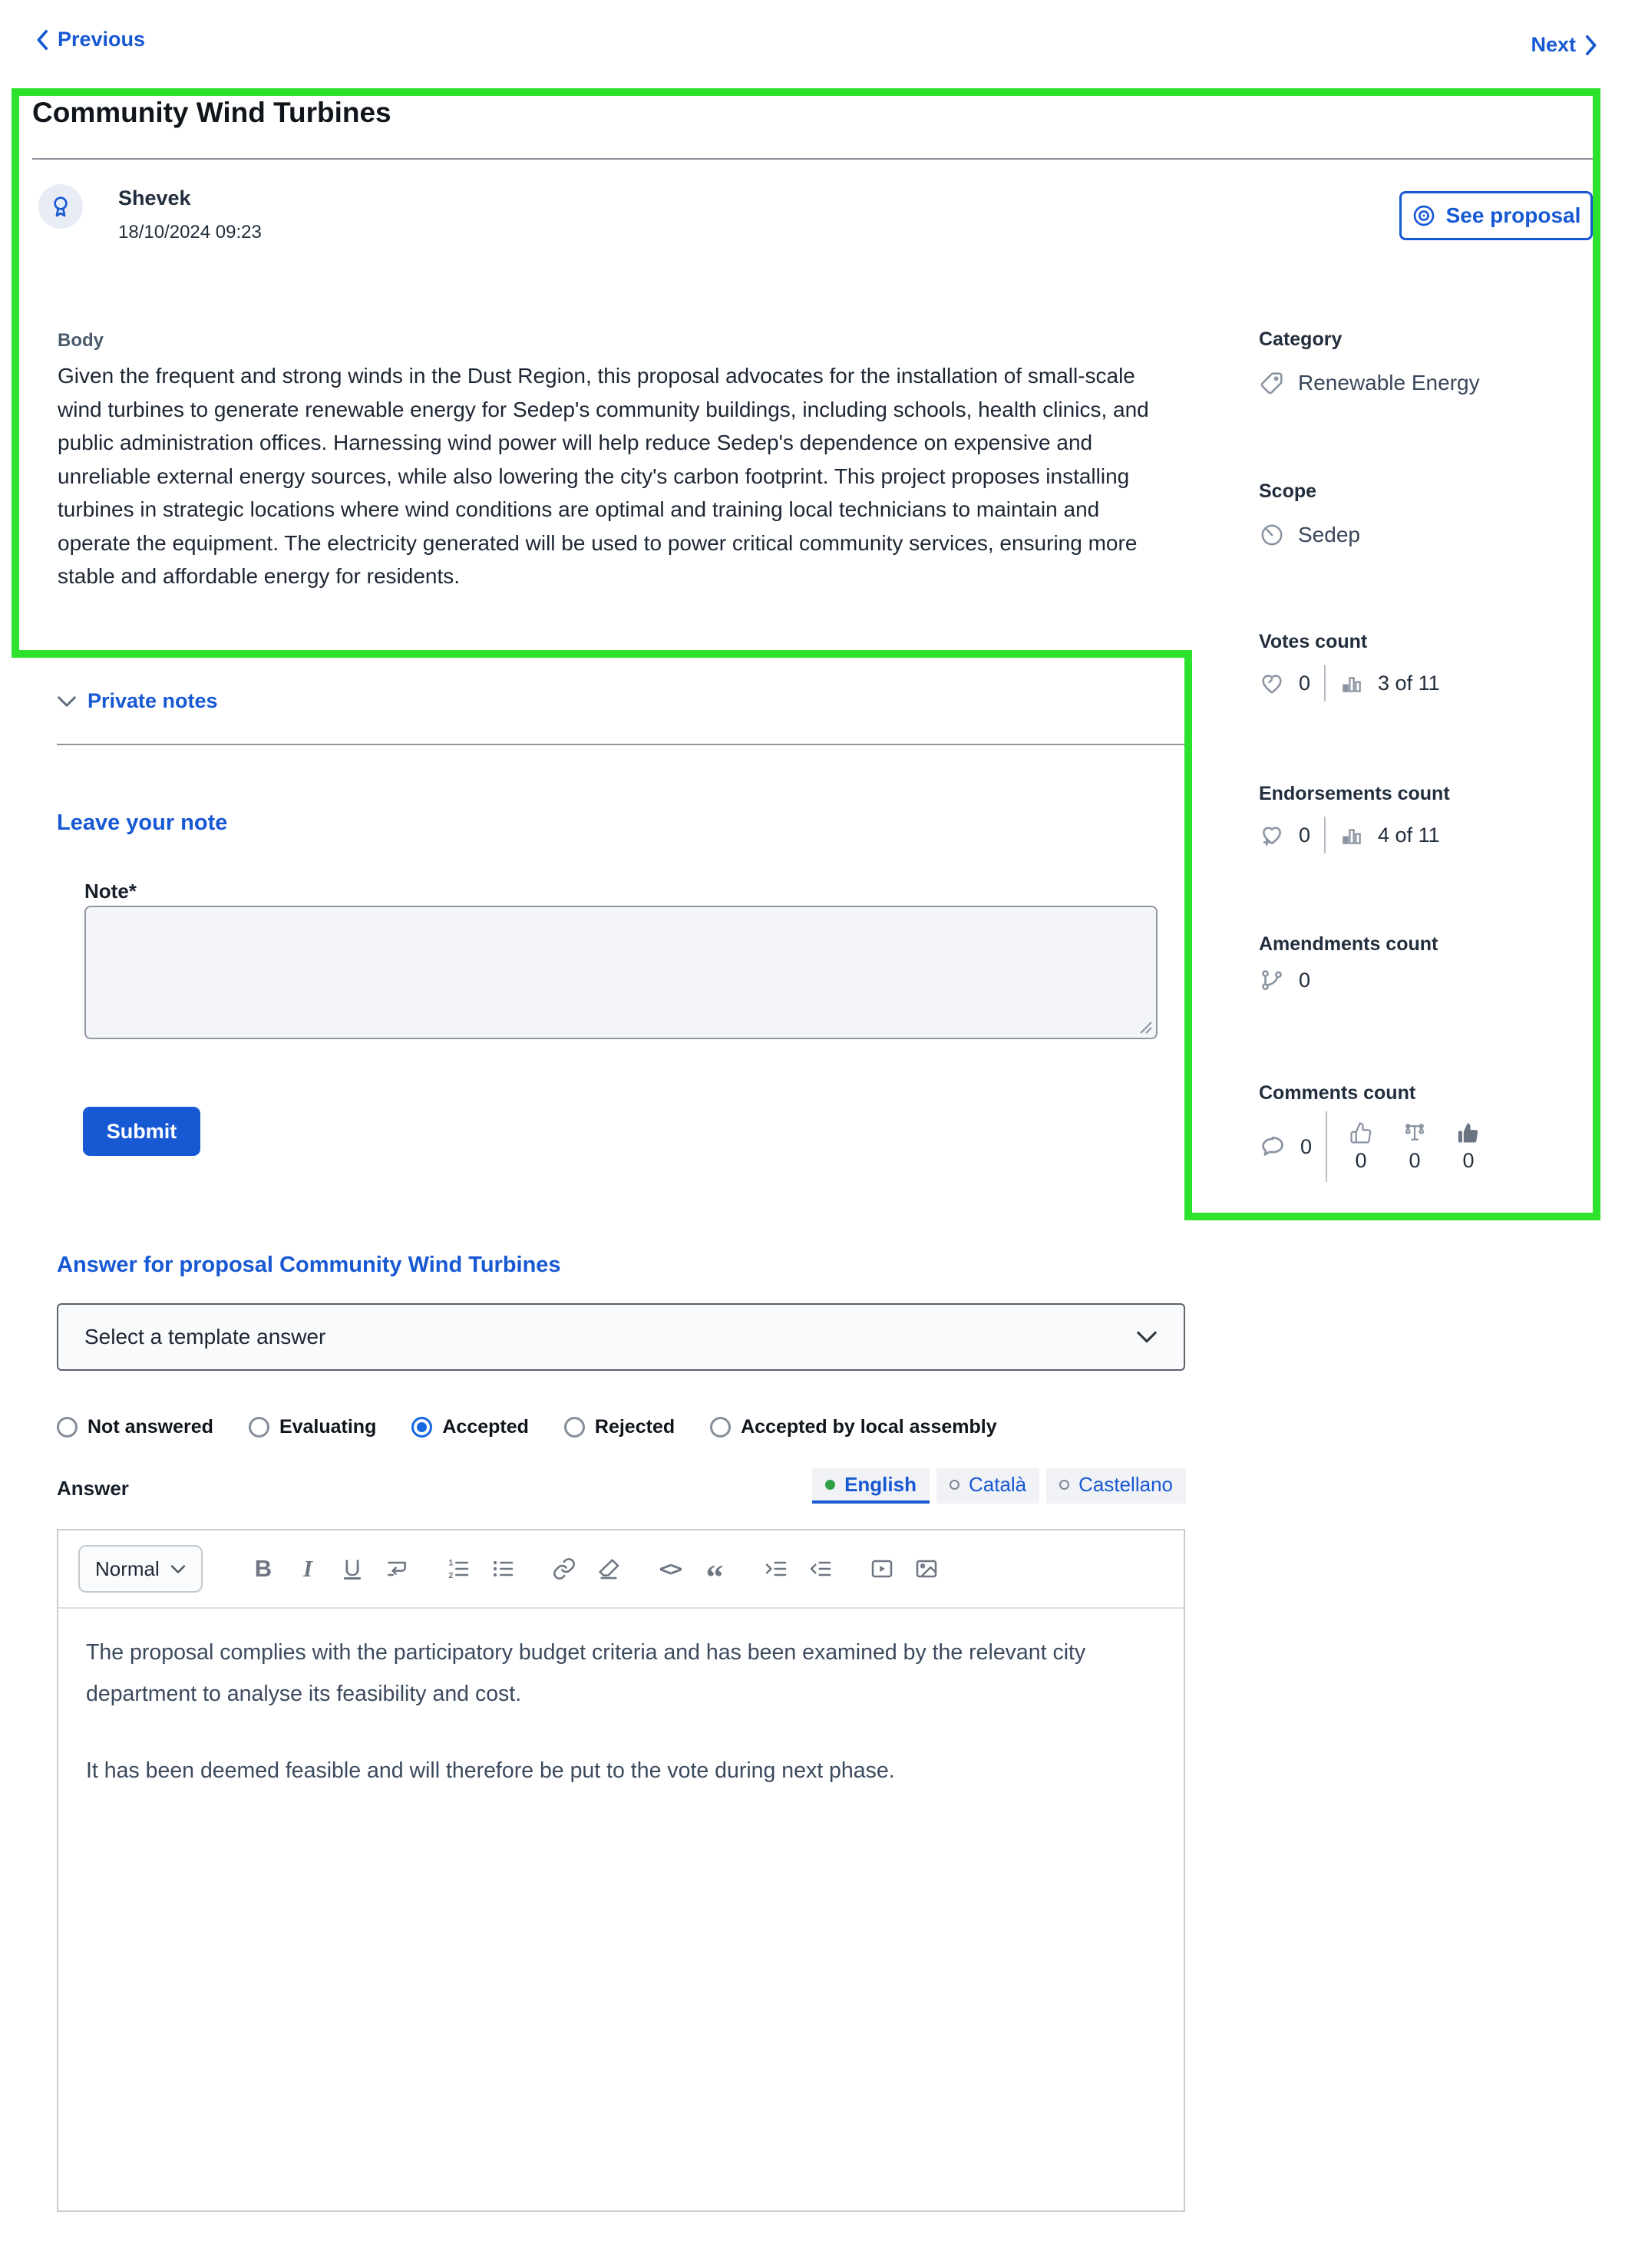 This screenshot has height=2268, width=1625. Describe the element at coordinates (1301, 339) in the screenshot. I see `category-label: Category` at that location.